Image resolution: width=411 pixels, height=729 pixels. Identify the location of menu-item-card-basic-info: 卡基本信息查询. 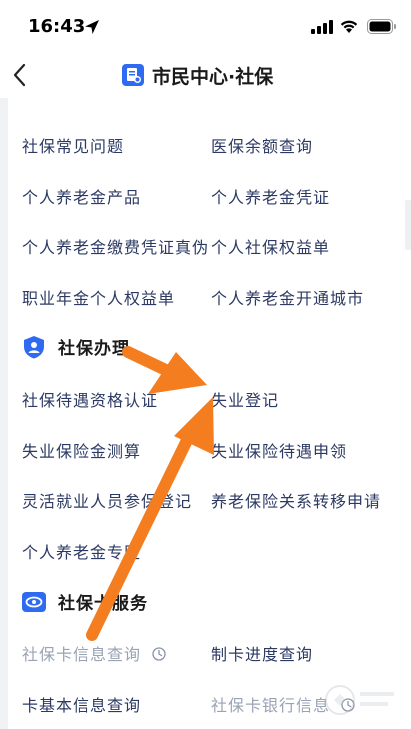
(81, 704).